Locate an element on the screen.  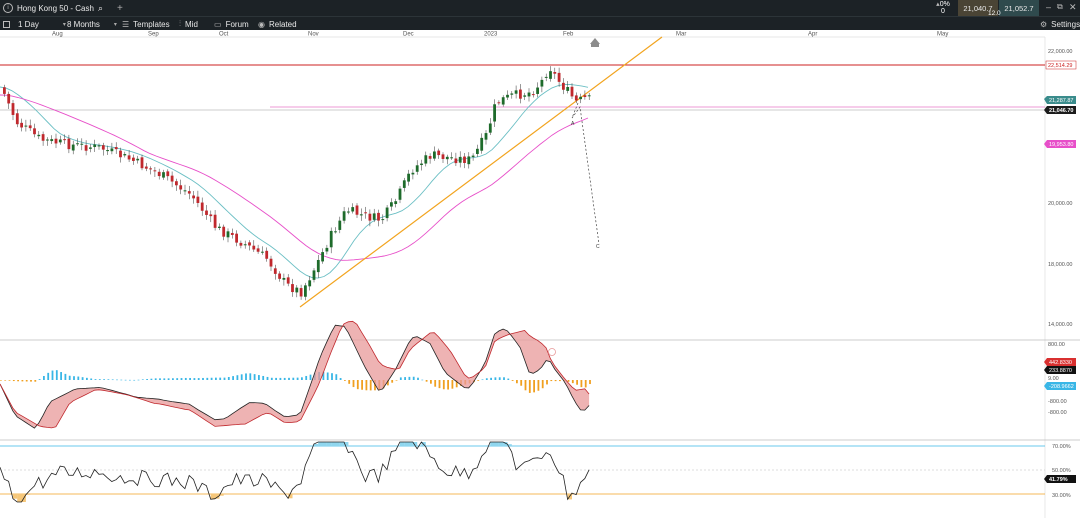
grid-icon is located at coordinates (6, 24).